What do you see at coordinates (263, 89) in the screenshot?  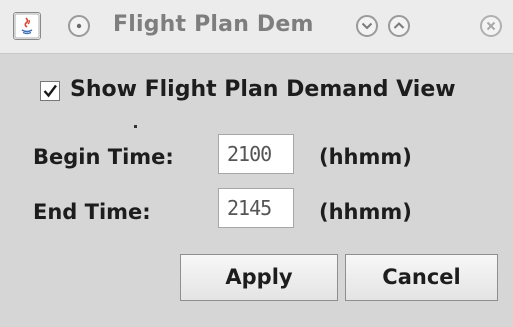 I see `show-demand-view-label: Show Flight Plan Demand View` at bounding box center [263, 89].